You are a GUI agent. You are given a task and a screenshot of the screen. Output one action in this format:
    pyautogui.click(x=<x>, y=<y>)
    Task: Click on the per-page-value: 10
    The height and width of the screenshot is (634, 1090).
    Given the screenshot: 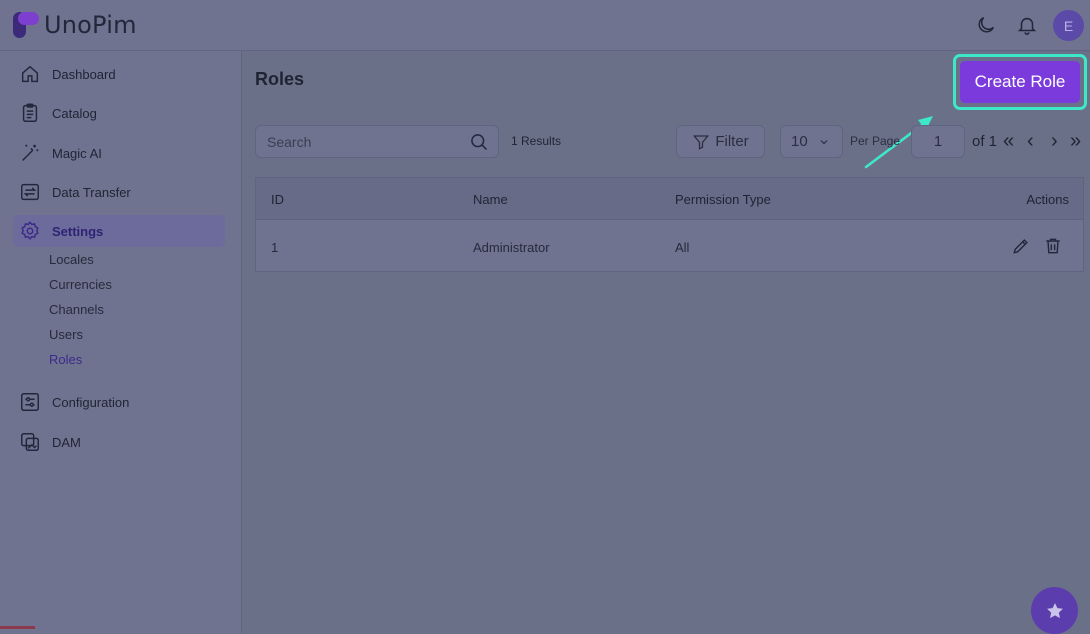 What is the action you would take?
    pyautogui.click(x=799, y=141)
    